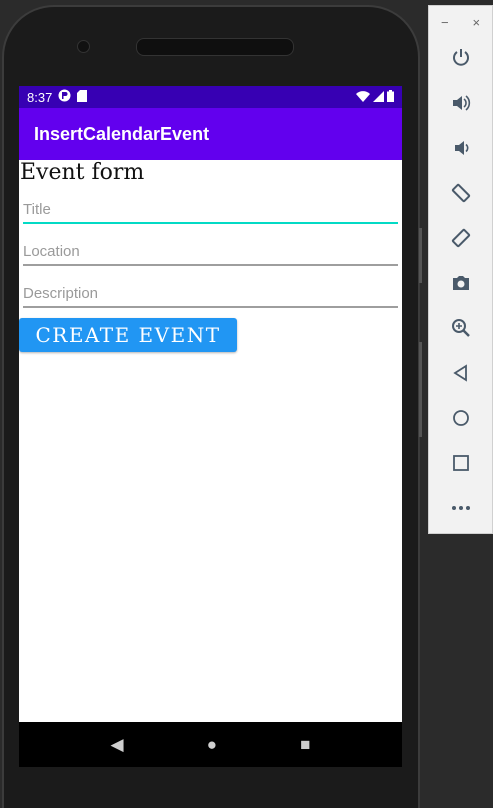 The height and width of the screenshot is (808, 493). I want to click on volume-down-icon, so click(460, 148).